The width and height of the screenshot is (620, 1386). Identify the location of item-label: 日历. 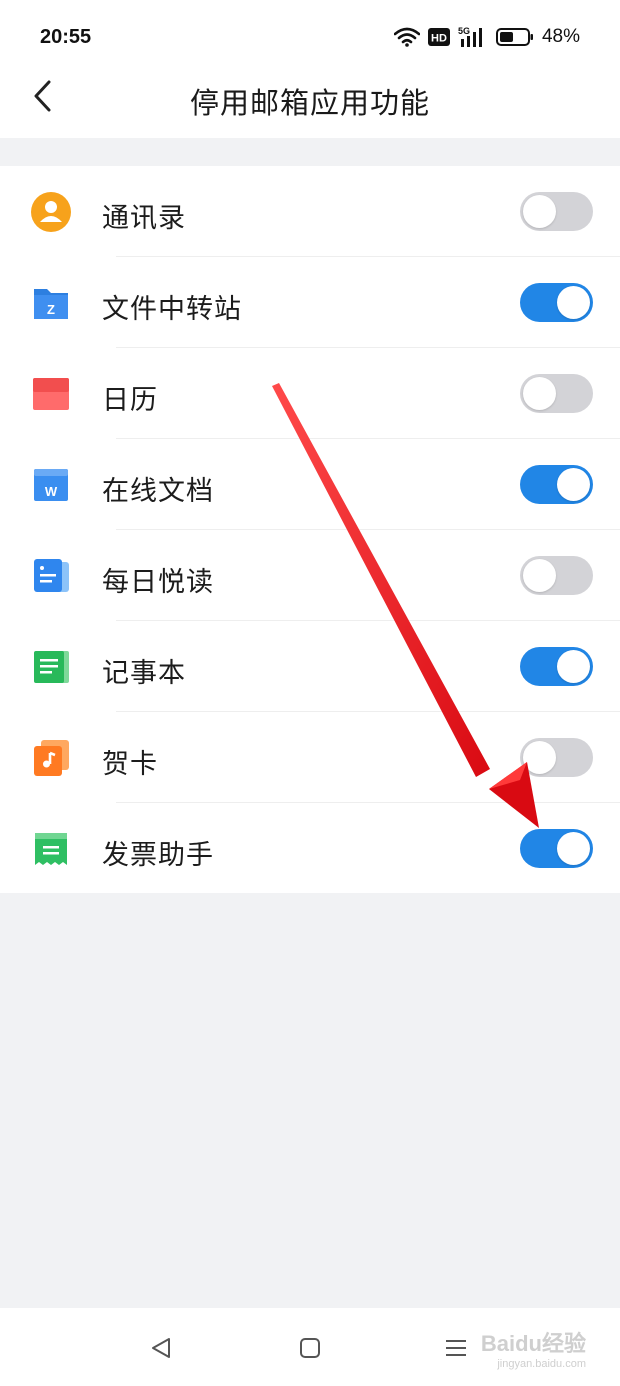
(130, 400).